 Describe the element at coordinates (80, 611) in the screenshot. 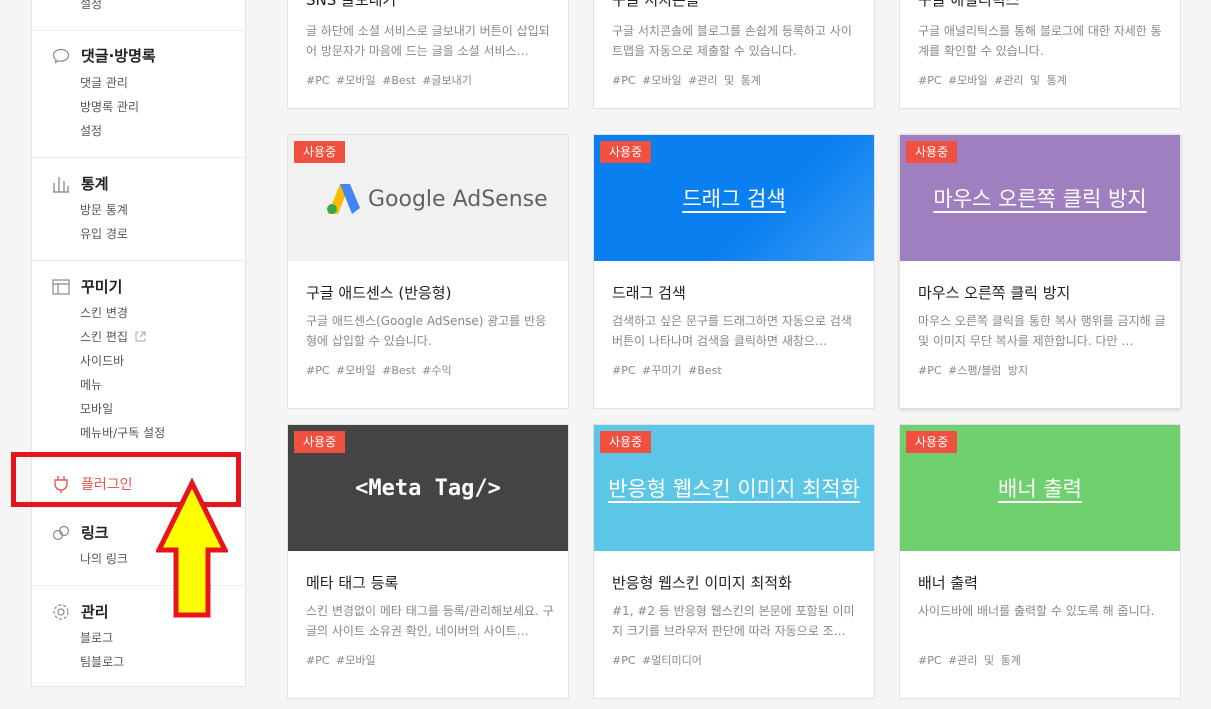

I see `sidebar-section-manage: 관리` at that location.